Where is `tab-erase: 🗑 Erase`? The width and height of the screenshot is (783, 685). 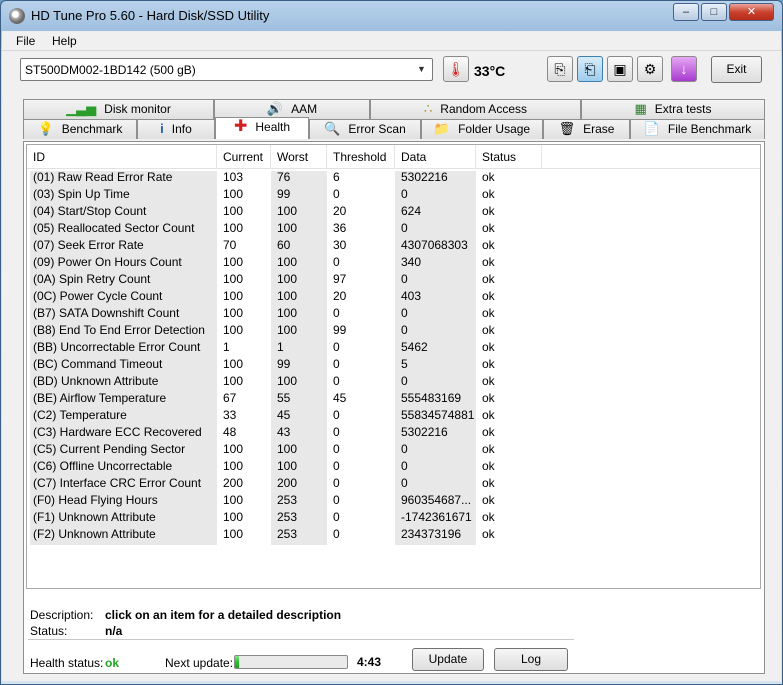
tab-erase: 🗑 Erase is located at coordinates (586, 129).